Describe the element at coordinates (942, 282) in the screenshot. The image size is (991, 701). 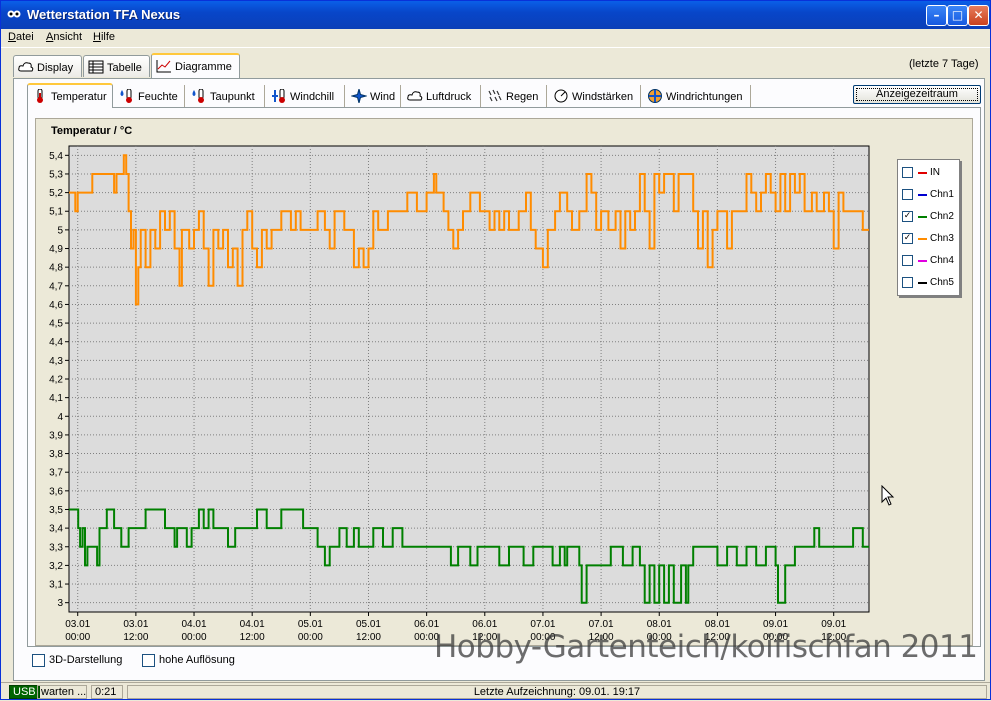
I see `legend-label: Chn5` at that location.